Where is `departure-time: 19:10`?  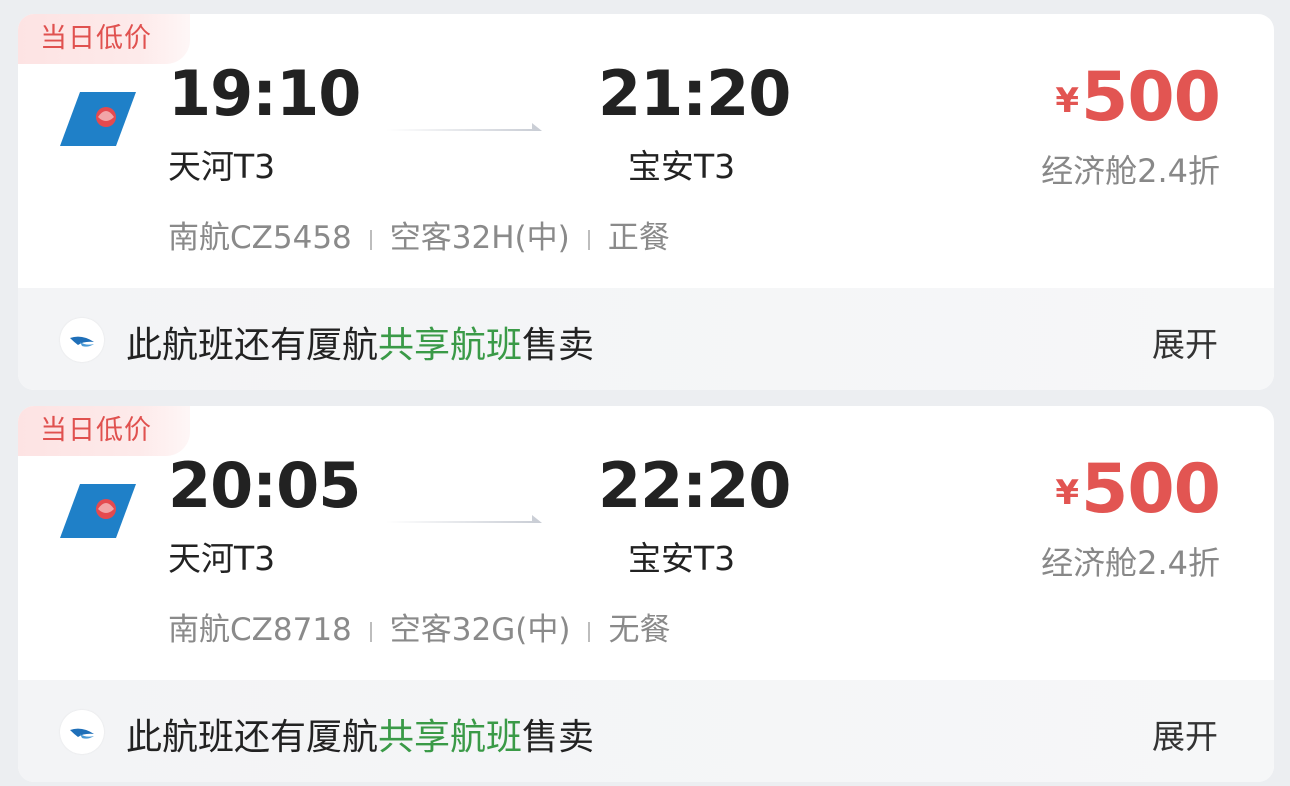 departure-time: 19:10 is located at coordinates (264, 93).